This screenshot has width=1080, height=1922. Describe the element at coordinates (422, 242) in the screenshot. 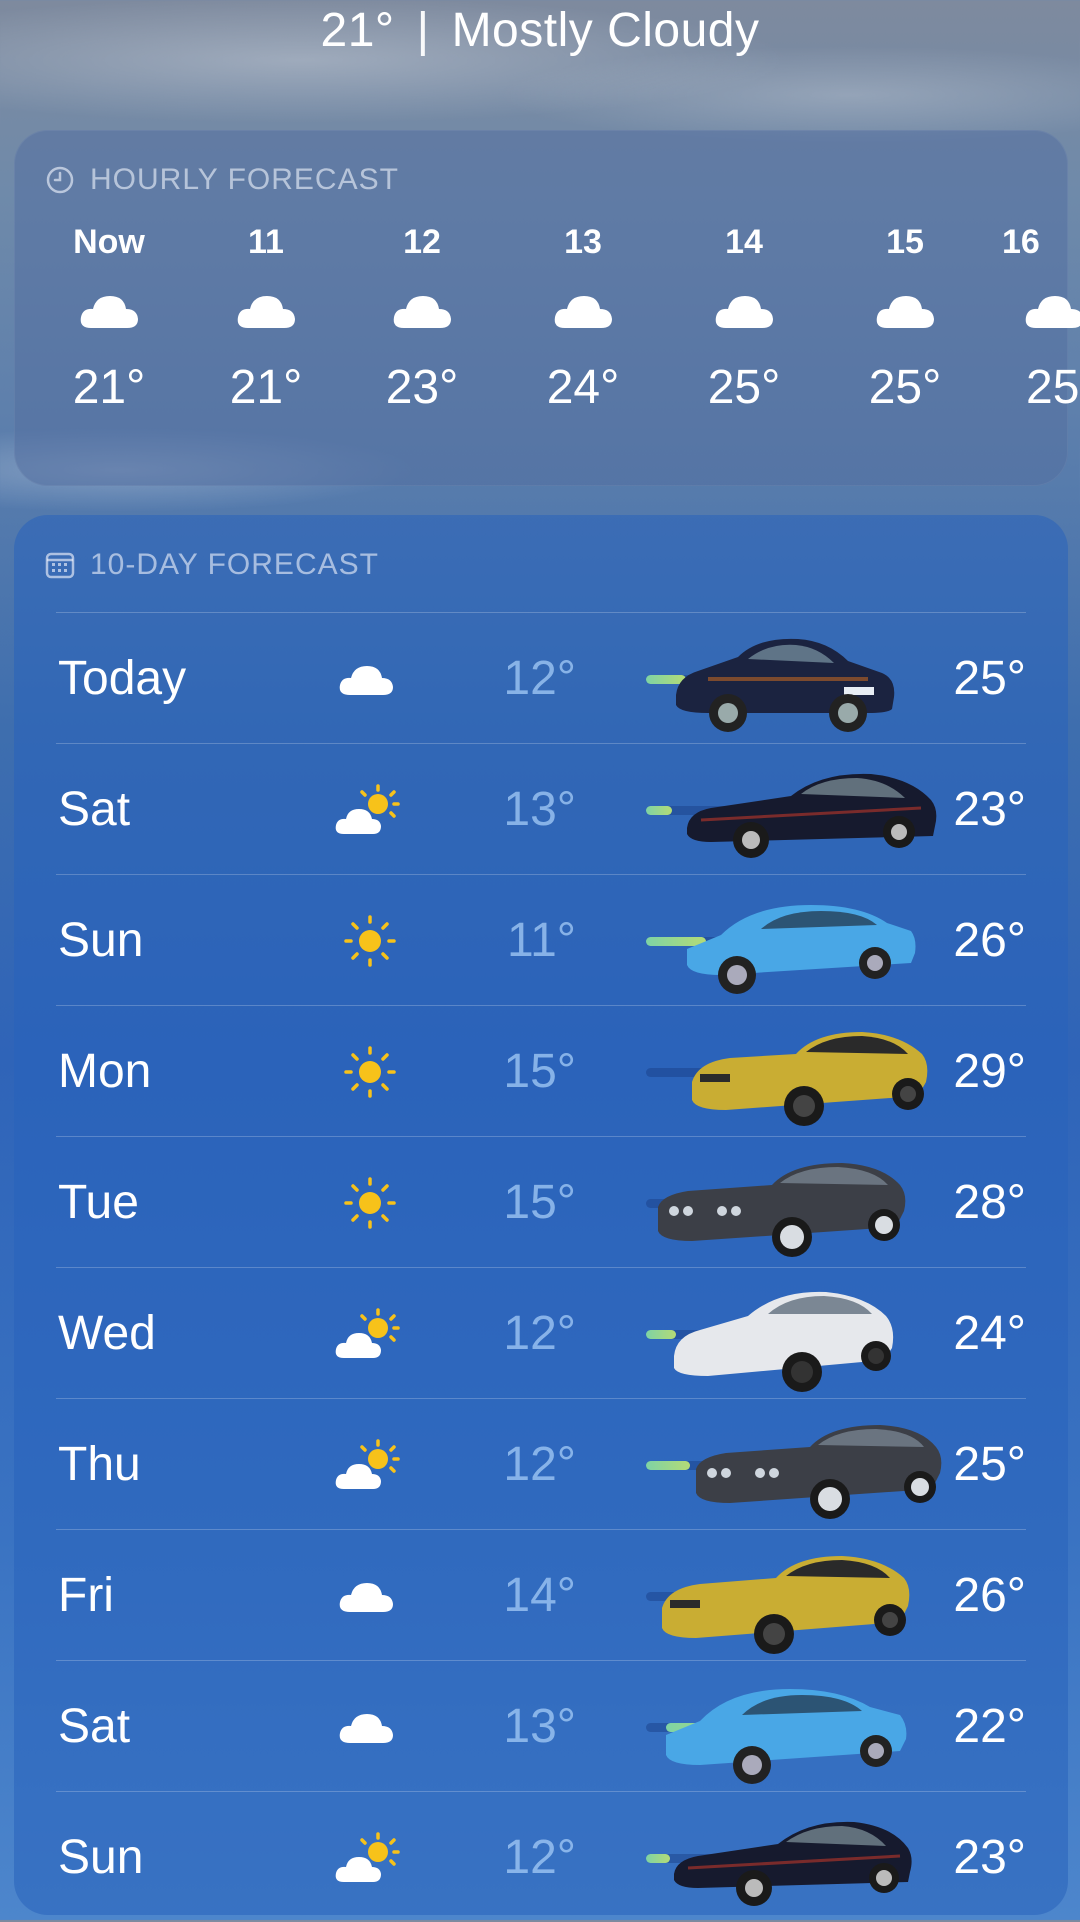

I see `hour-time: 12` at that location.